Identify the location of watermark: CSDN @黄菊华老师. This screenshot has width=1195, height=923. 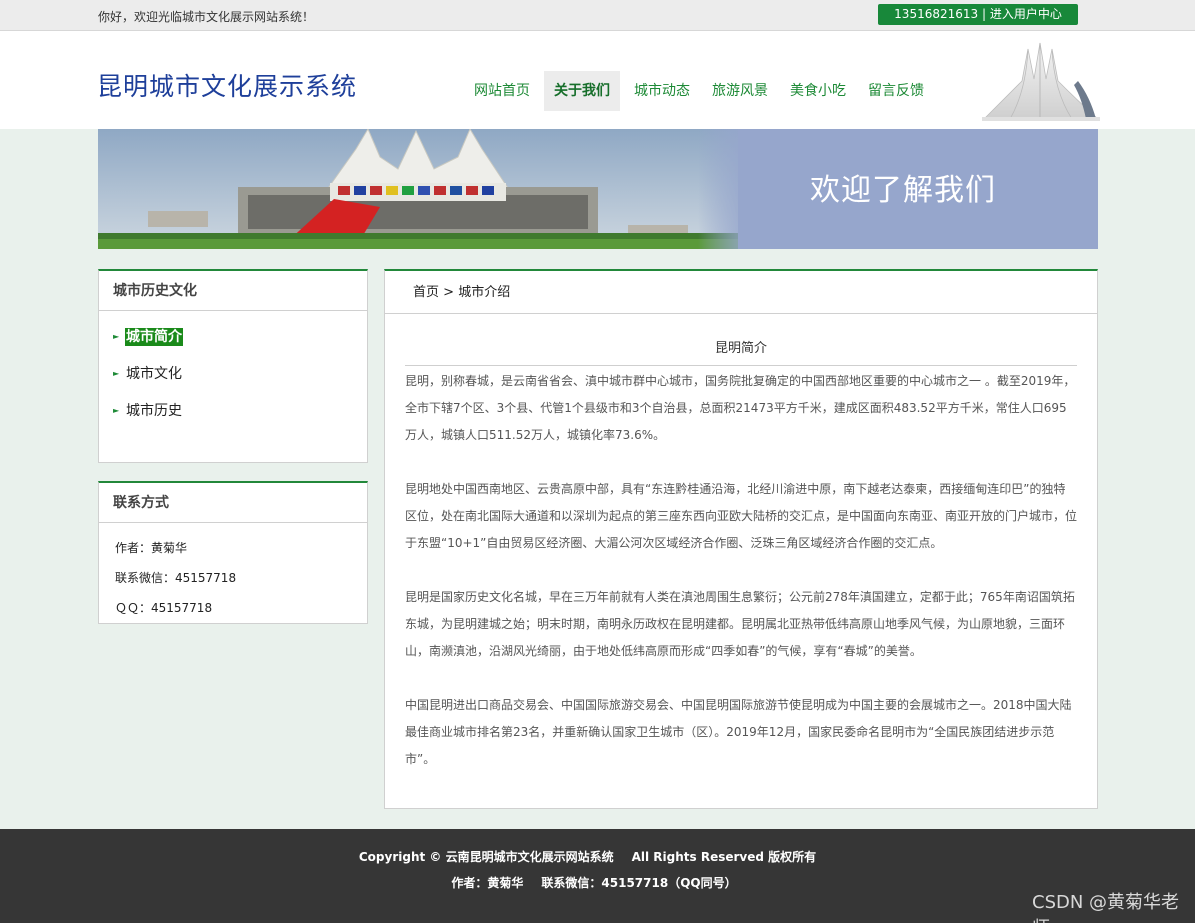
(1106, 907).